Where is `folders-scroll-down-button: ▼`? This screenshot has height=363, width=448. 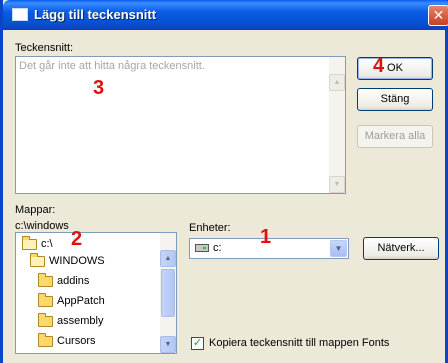
folders-scroll-down-button: ▼ is located at coordinates (168, 344).